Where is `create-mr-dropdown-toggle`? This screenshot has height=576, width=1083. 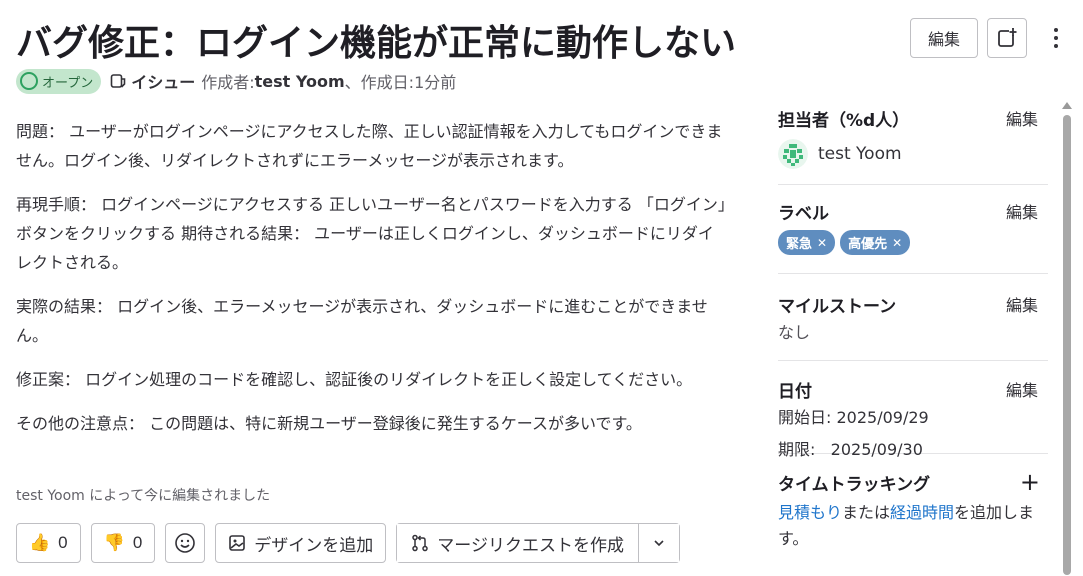
create-mr-dropdown-toggle is located at coordinates (658, 543).